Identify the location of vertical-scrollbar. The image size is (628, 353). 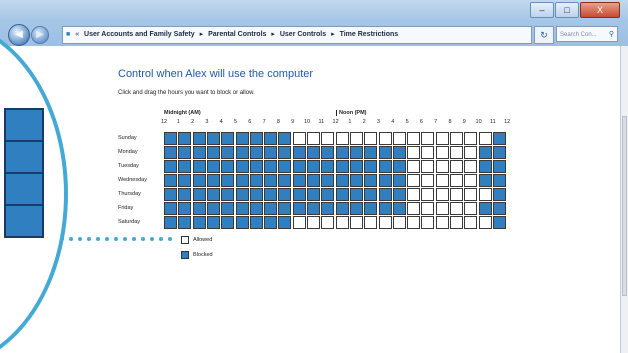
(624, 199).